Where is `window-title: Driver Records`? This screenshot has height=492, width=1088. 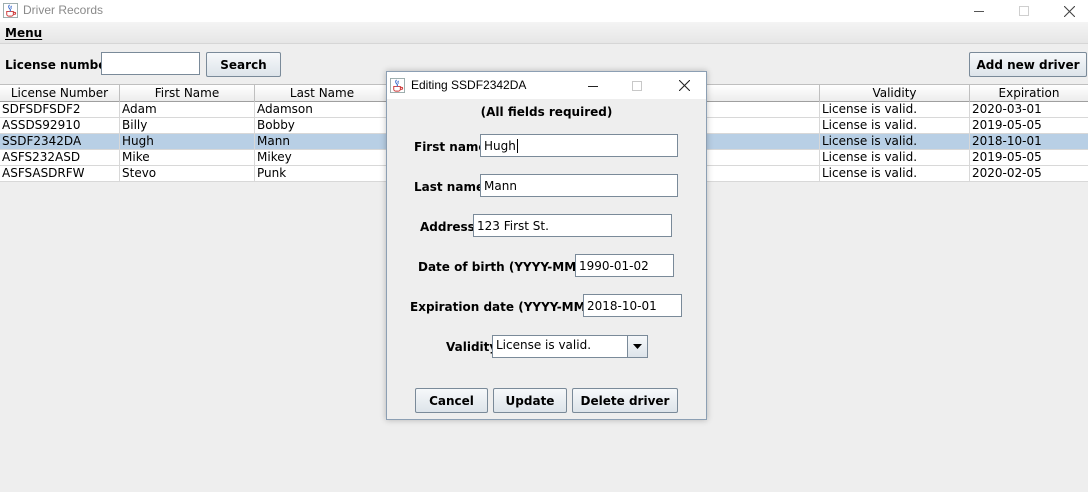 window-title: Driver Records is located at coordinates (63, 10).